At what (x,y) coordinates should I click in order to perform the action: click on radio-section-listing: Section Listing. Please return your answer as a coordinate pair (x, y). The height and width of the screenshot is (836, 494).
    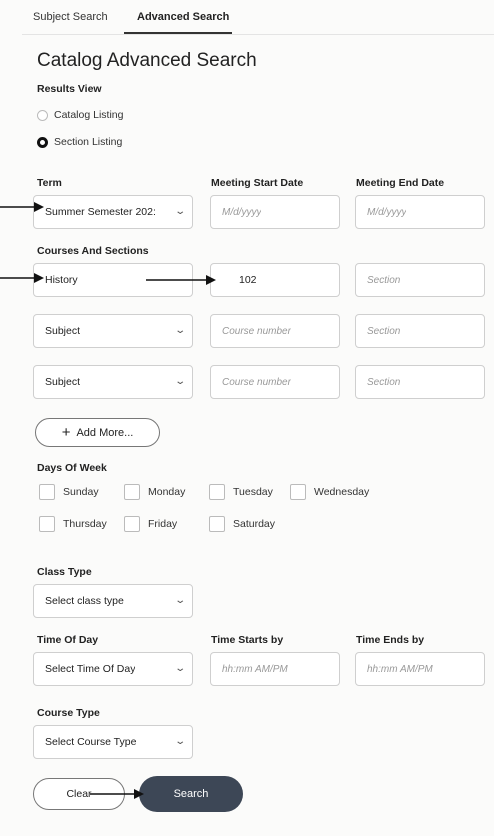
    Looking at the image, I should click on (79, 142).